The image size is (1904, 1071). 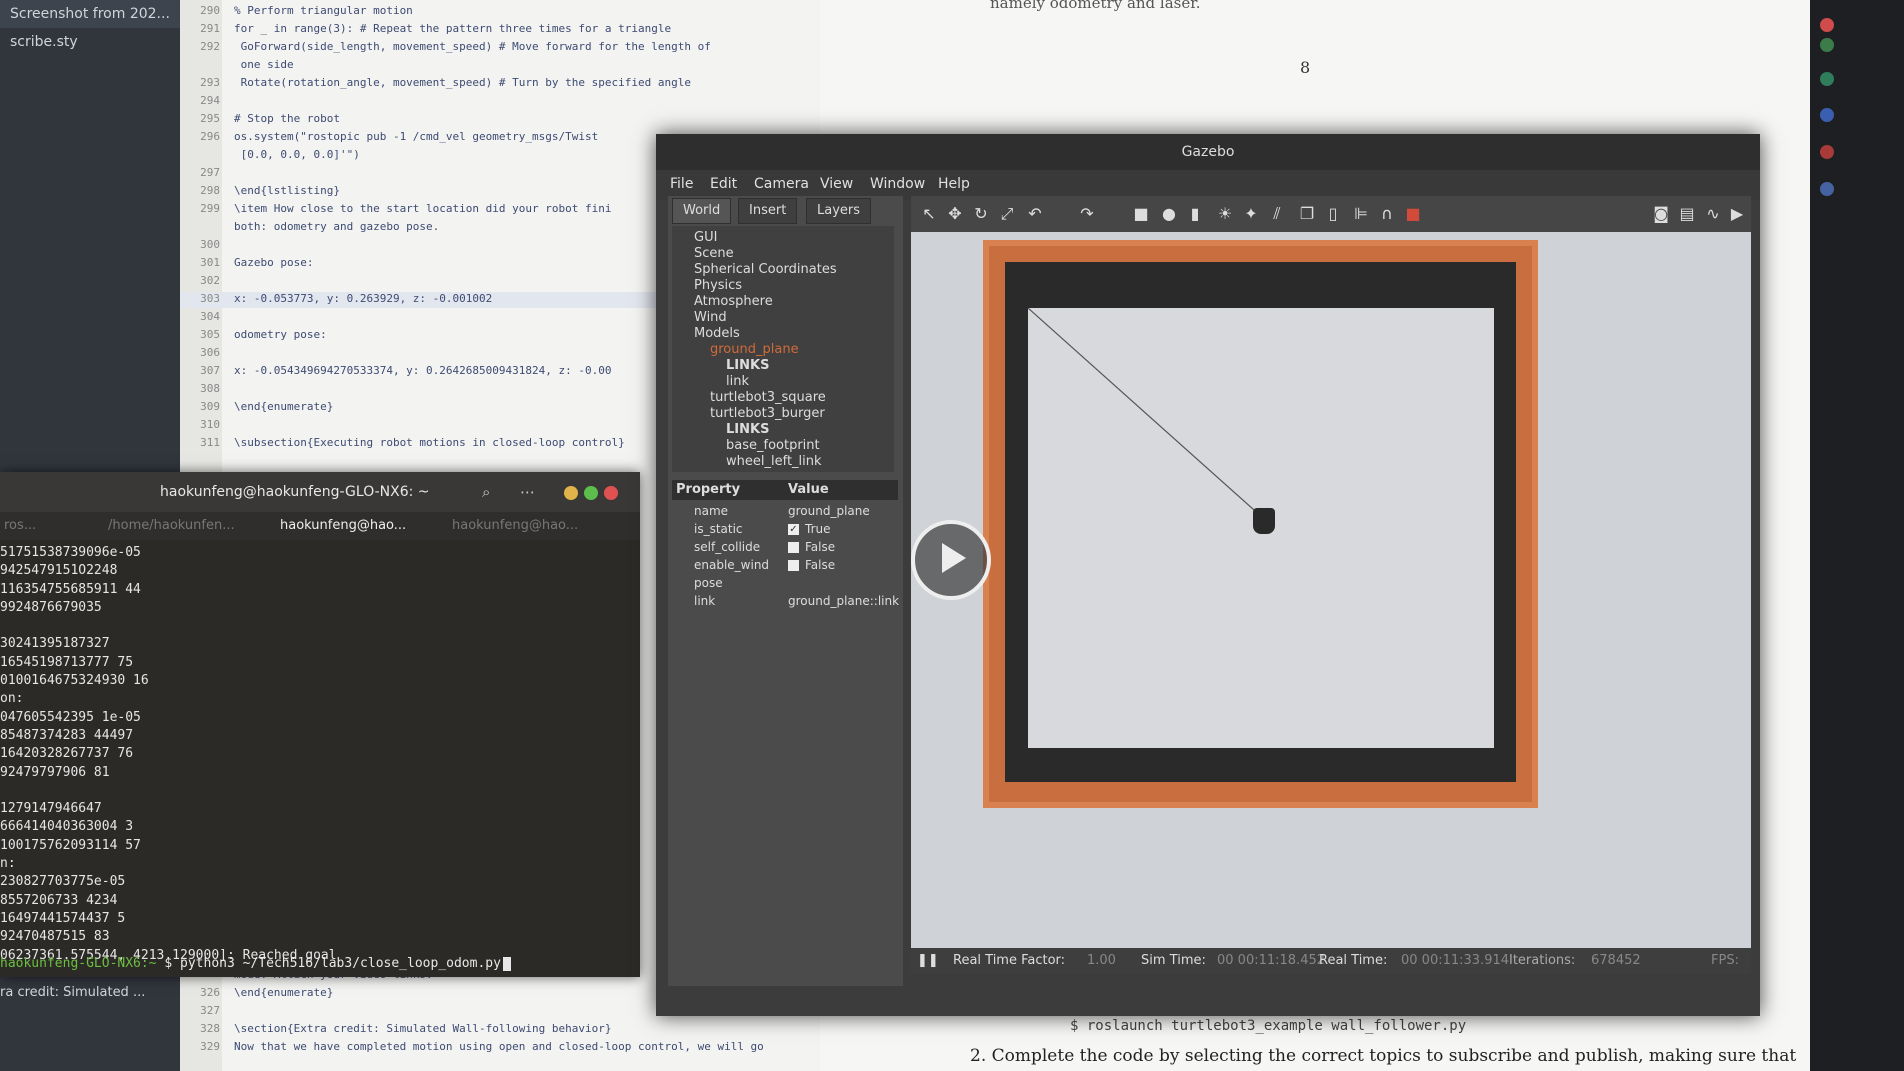 I want to click on menu-edit: Edit, so click(x=723, y=184).